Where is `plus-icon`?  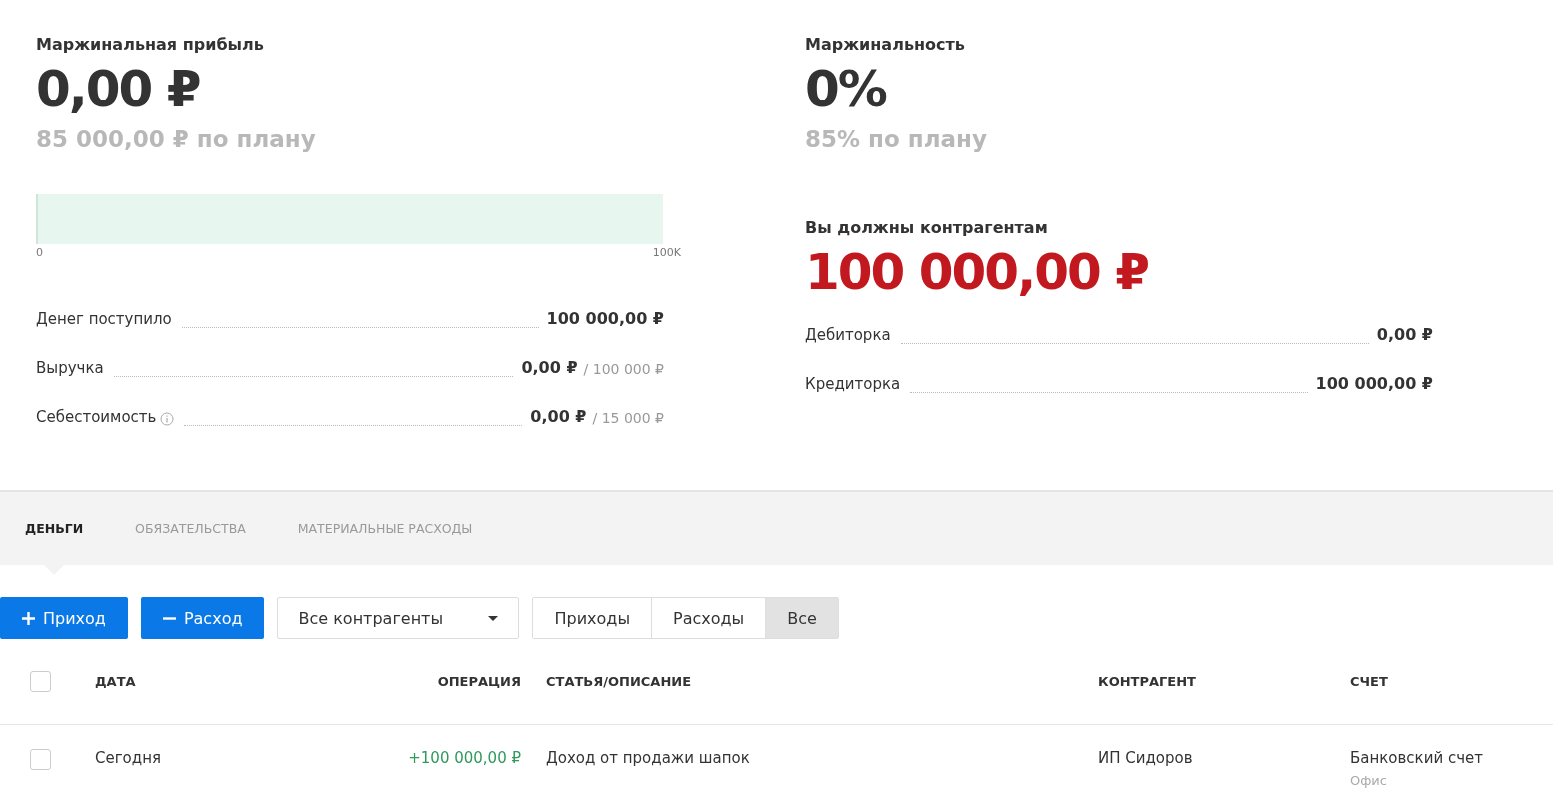
plus-icon is located at coordinates (28, 618).